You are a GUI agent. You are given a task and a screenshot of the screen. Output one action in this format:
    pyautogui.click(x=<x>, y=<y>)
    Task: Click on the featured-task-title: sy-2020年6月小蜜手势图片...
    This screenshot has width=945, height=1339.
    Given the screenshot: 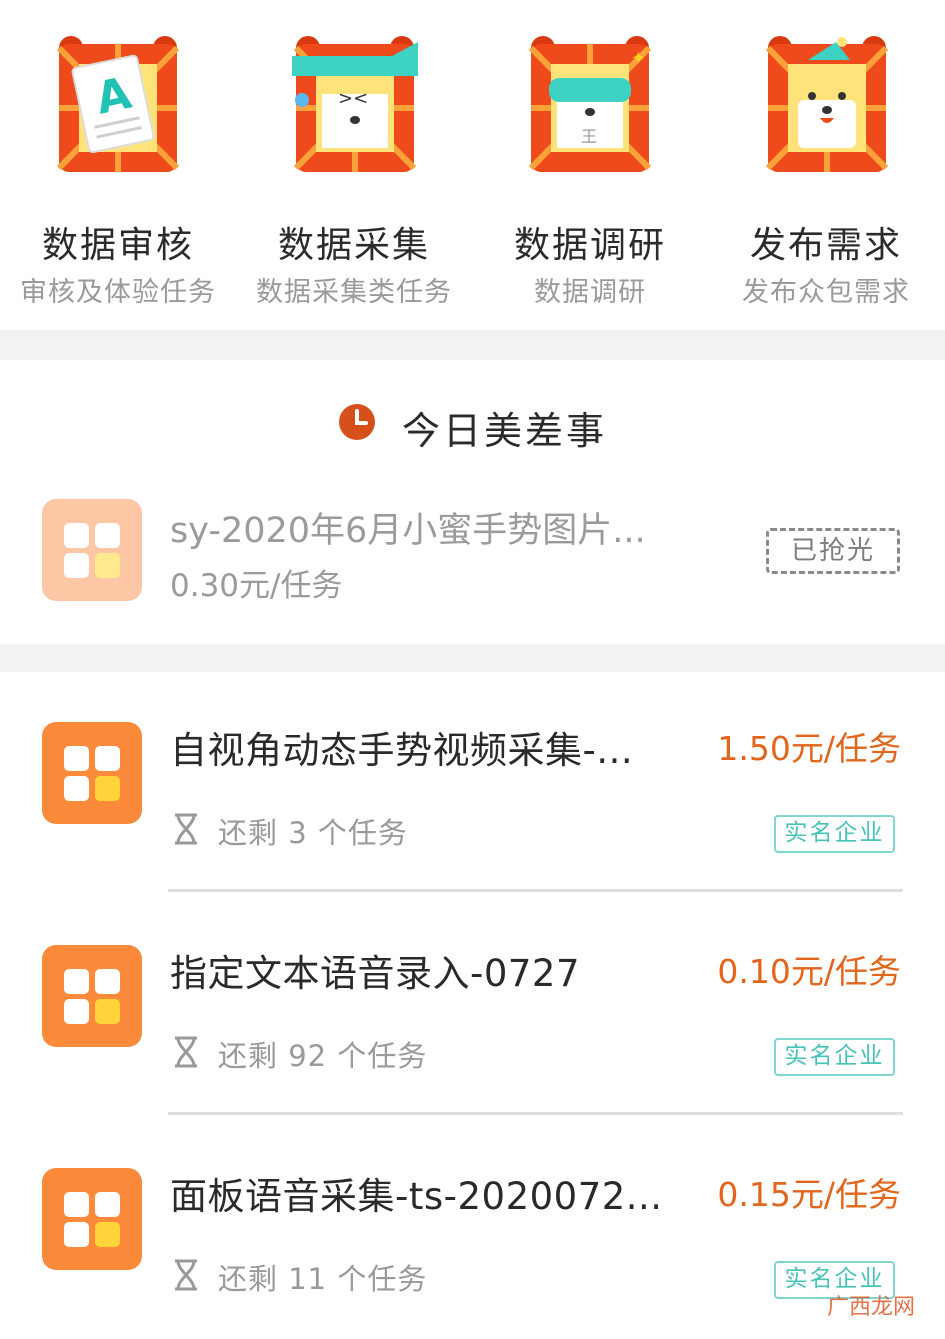 What is the action you would take?
    pyautogui.click(x=408, y=531)
    